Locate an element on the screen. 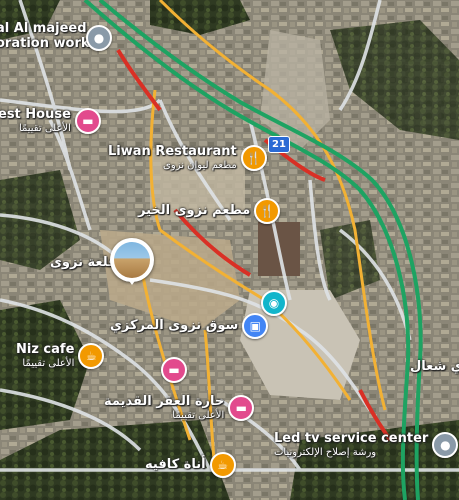 The width and height of the screenshot is (459, 500). poi-nizwa-fort: قلعة نزوى is located at coordinates (83, 263).